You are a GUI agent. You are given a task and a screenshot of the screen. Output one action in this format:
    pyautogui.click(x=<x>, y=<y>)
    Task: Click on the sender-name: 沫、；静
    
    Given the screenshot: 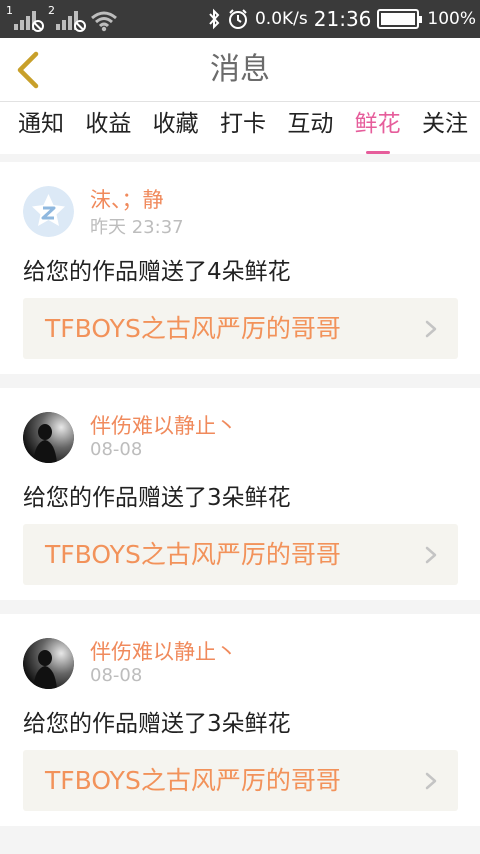 What is the action you would take?
    pyautogui.click(x=127, y=199)
    